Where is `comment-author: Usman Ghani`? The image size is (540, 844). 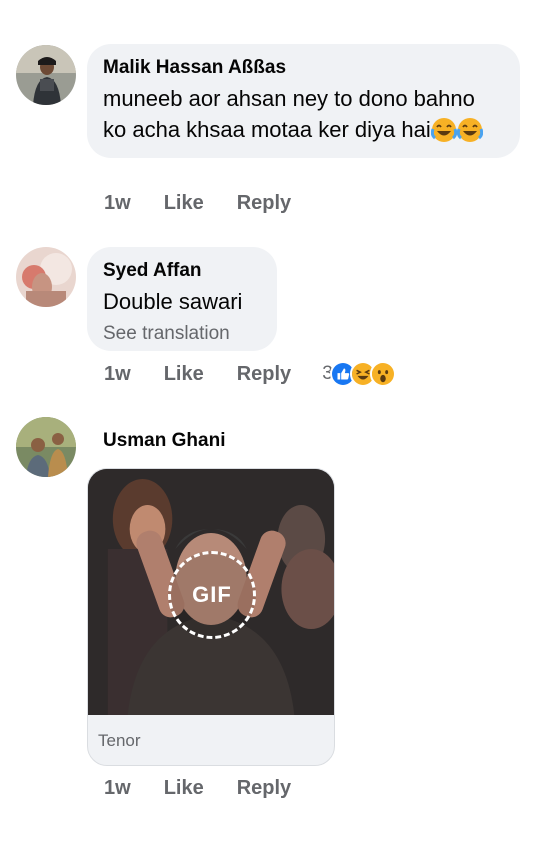
comment-author: Usman Ghani is located at coordinates (164, 441).